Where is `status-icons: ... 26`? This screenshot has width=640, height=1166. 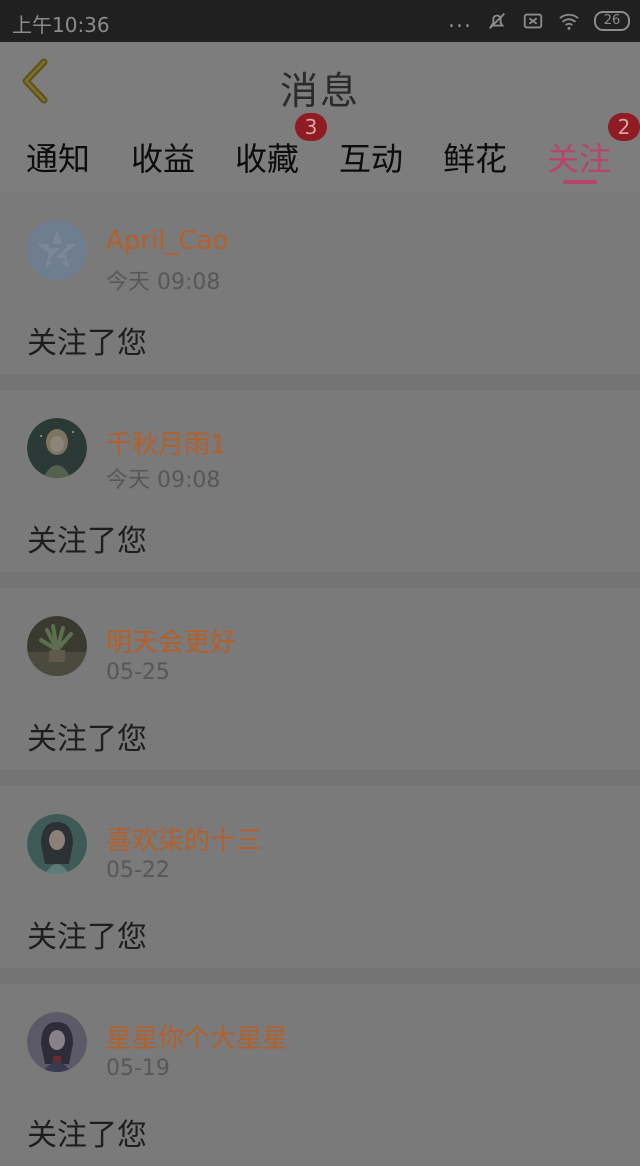 status-icons: ... 26 is located at coordinates (539, 20).